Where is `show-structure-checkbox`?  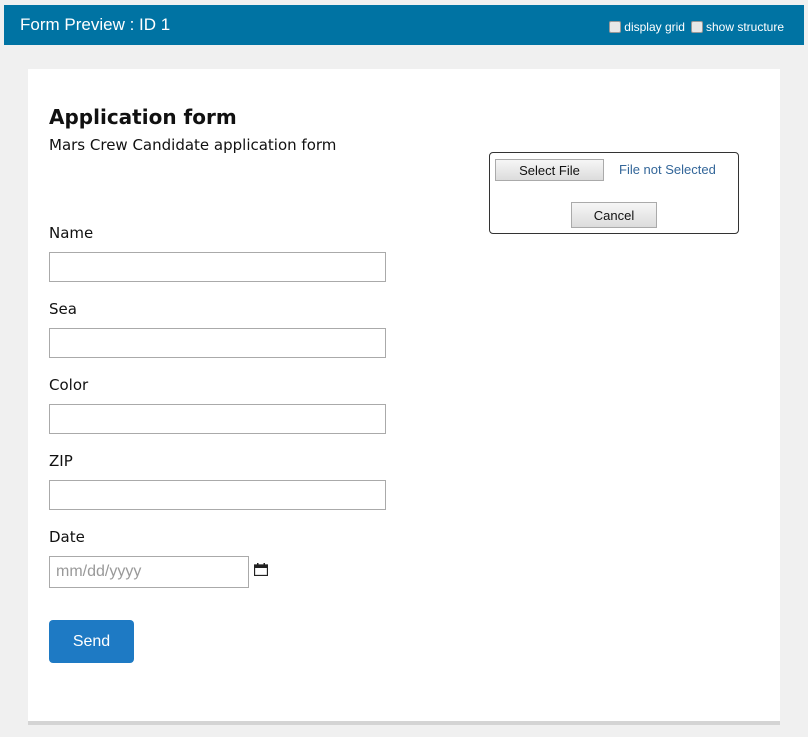 show-structure-checkbox is located at coordinates (696, 27).